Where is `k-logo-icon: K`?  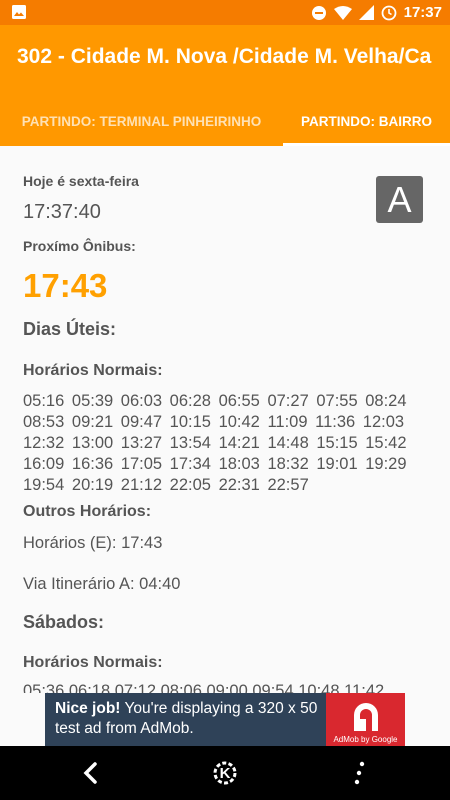
k-logo-icon: K is located at coordinates (225, 773).